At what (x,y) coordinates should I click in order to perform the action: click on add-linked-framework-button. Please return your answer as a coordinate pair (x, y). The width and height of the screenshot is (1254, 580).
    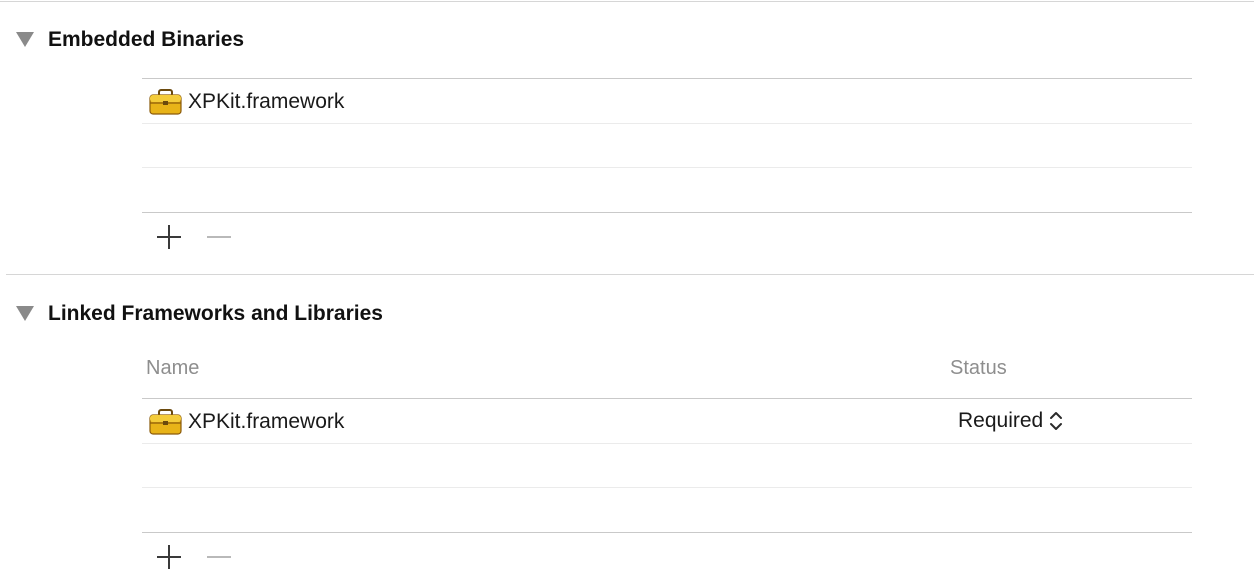
    Looking at the image, I should click on (169, 557).